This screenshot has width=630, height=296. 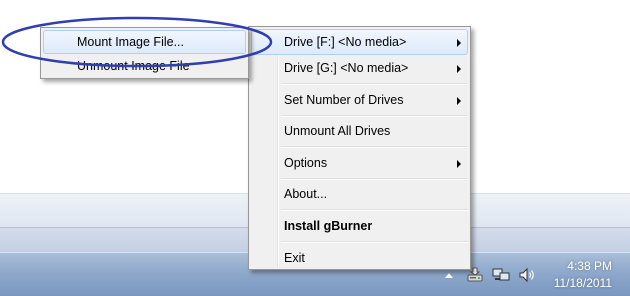 I want to click on clock-time: 4:38 PM, so click(x=589, y=266).